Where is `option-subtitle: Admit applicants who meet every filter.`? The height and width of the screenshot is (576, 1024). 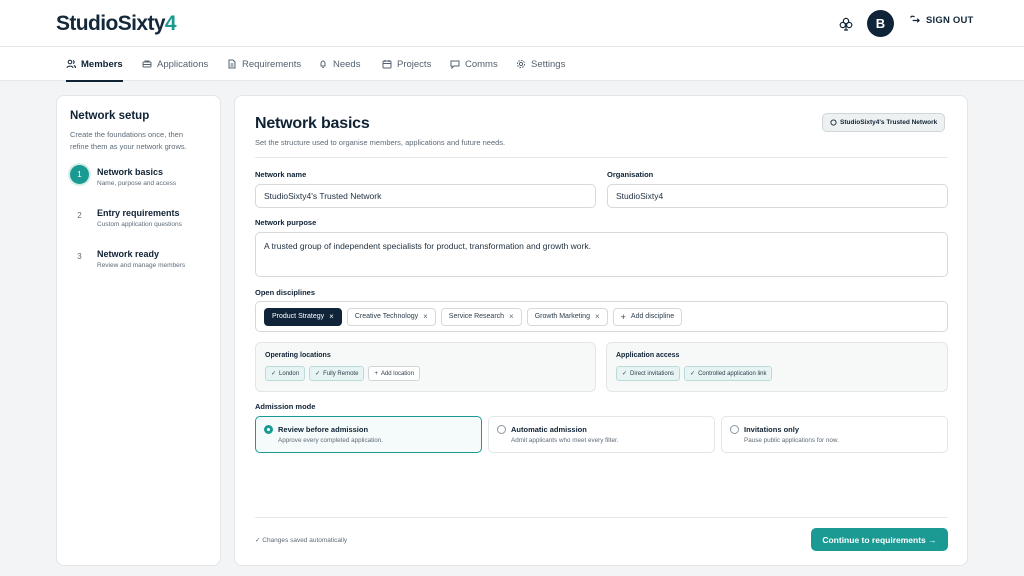
option-subtitle: Admit applicants who meet every filter. is located at coordinates (565, 440).